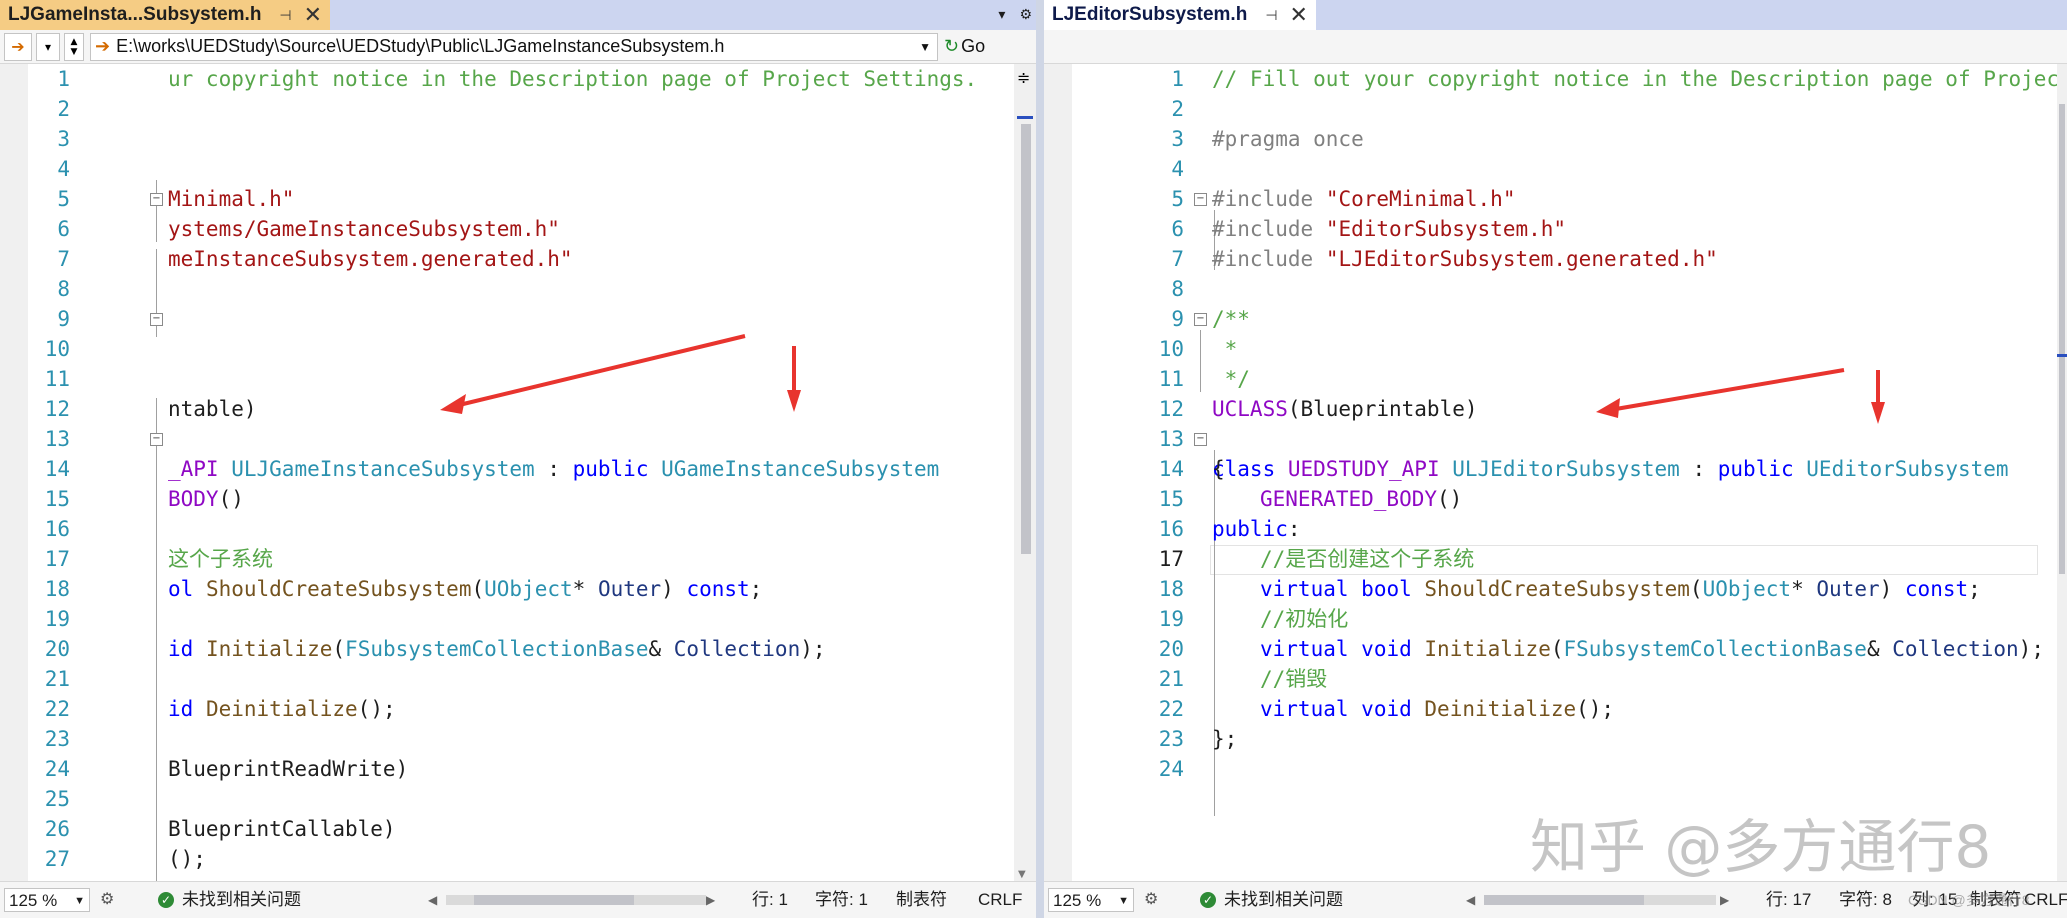 This screenshot has height=918, width=2067. Describe the element at coordinates (518, 15) in the screenshot. I see `left-tabstrip: LJGameInsta...Subsystem.h ⊣ ✕ ▾ ⚙` at that location.